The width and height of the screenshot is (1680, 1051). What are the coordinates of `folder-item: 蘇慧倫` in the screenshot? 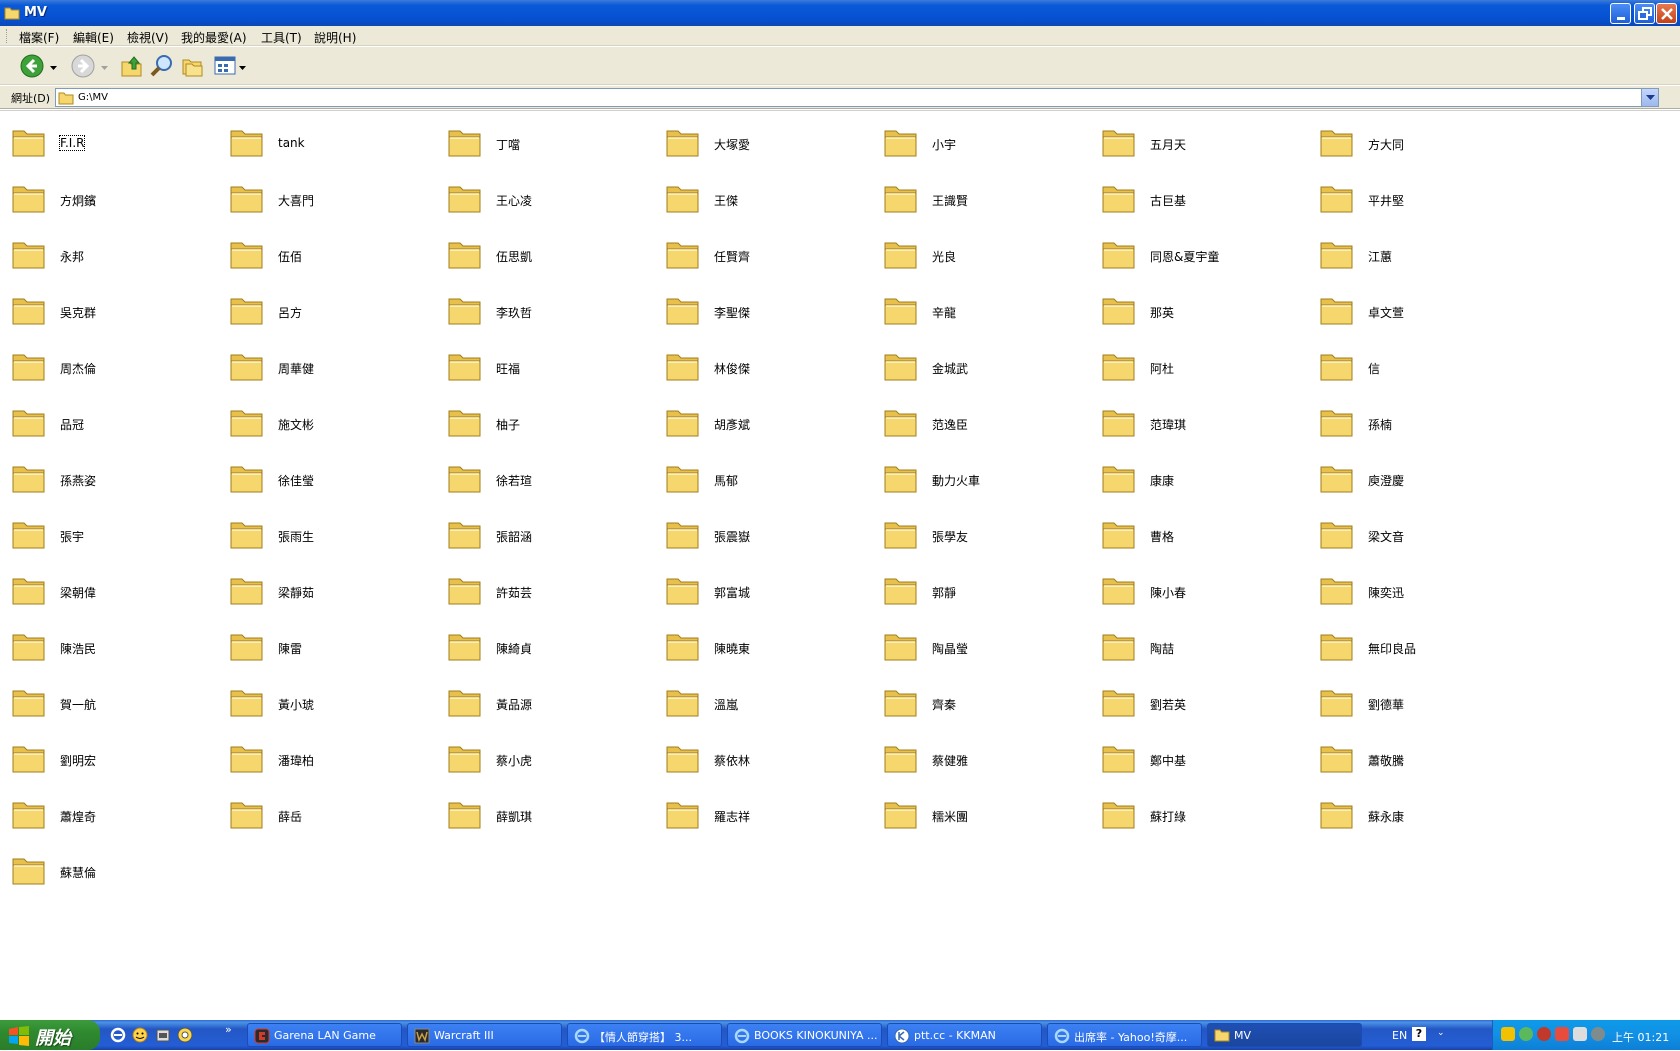 It's located at (115, 876).